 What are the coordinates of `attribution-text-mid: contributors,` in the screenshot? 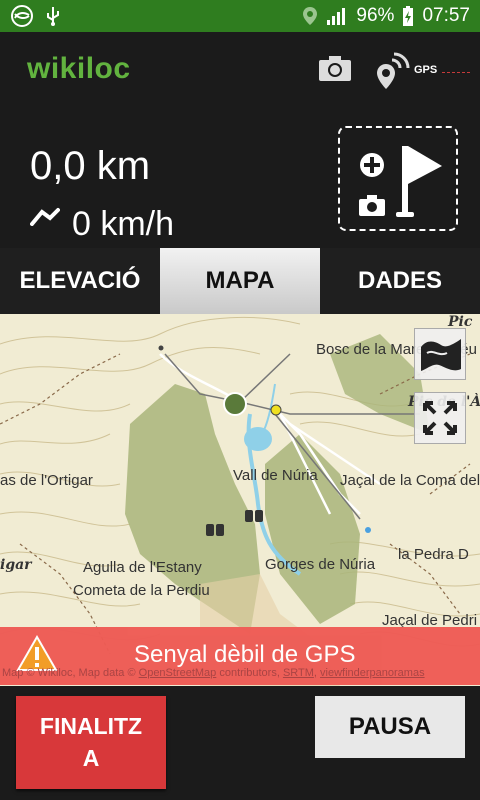 It's located at (249, 673).